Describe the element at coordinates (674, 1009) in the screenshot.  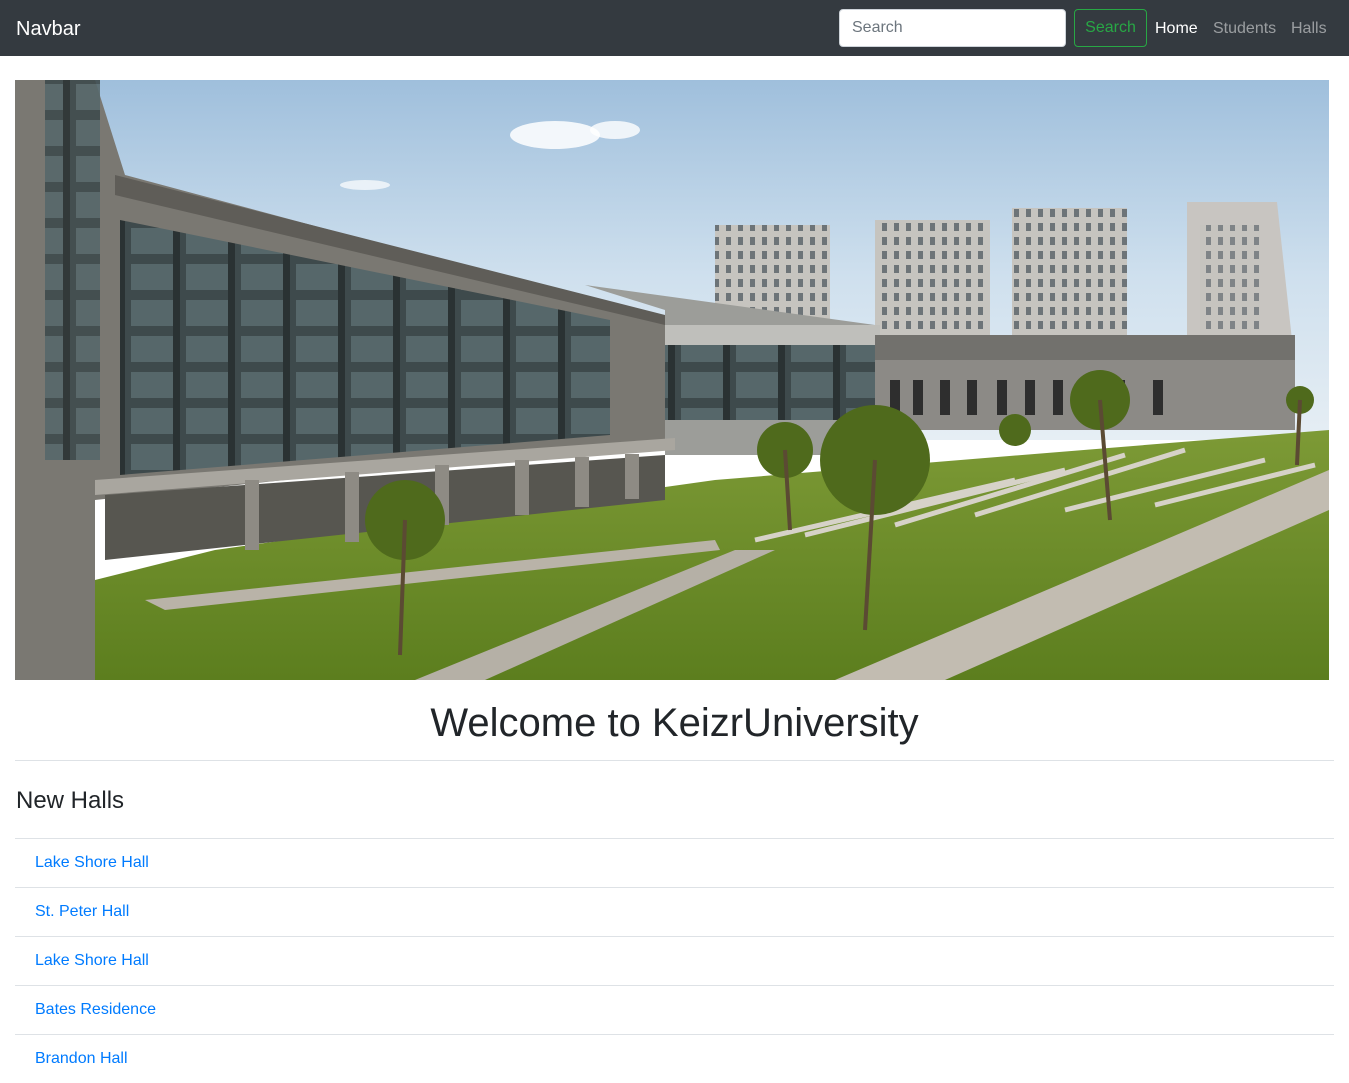
I see `list-item: Bates Residence` at that location.